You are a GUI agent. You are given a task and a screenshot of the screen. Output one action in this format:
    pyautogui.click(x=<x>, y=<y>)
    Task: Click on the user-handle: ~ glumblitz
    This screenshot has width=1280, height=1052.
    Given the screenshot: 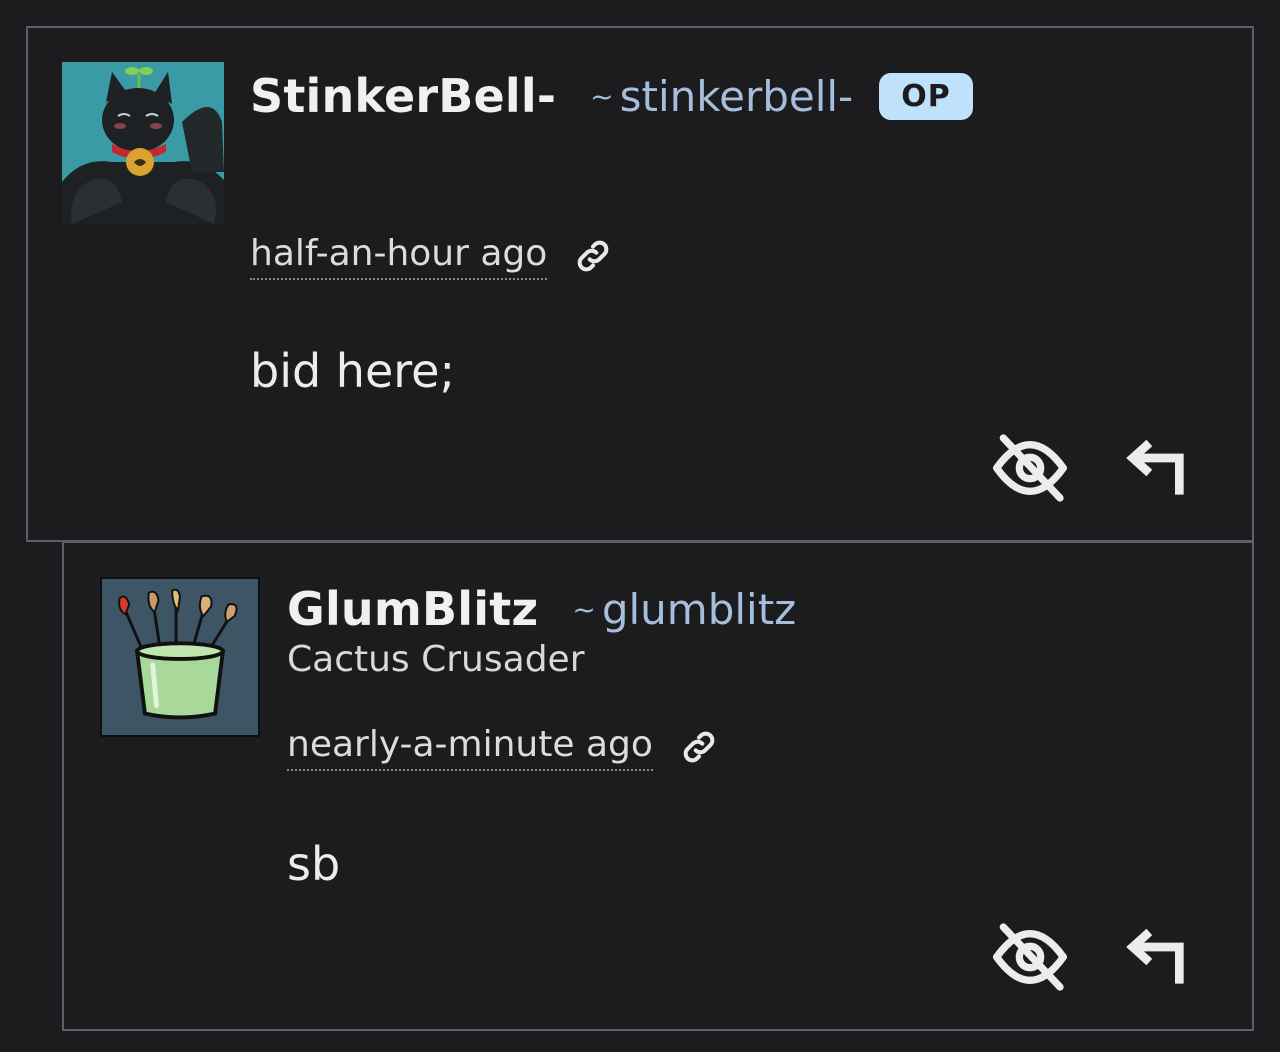 What is the action you would take?
    pyautogui.click(x=684, y=609)
    